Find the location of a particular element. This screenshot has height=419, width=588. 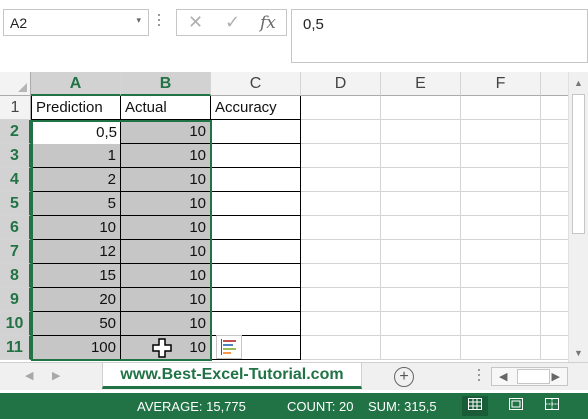

cell-b8: 10 is located at coordinates (166, 276).